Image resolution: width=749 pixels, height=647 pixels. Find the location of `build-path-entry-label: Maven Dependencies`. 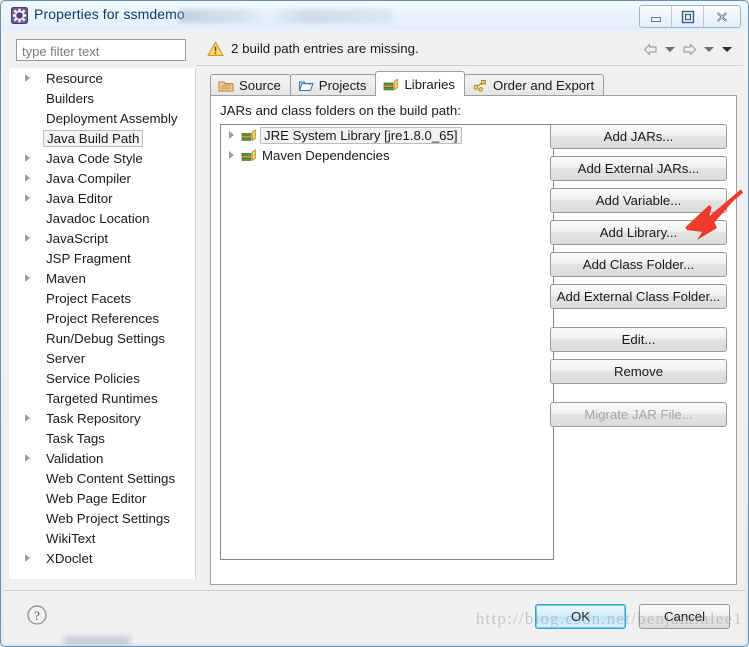

build-path-entry-label: Maven Dependencies is located at coordinates (326, 155).